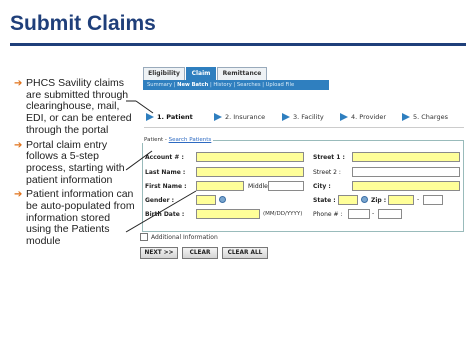  Describe the element at coordinates (430, 117) in the screenshot. I see `step-label: 5. Charges` at that location.